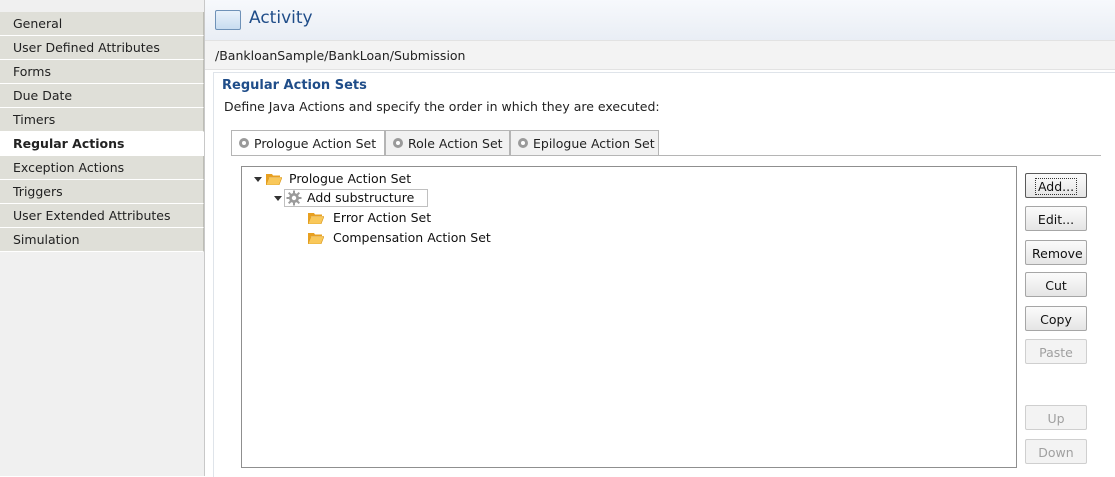  I want to click on tab-prologue-action-set: Prologue Action Set, so click(308, 143).